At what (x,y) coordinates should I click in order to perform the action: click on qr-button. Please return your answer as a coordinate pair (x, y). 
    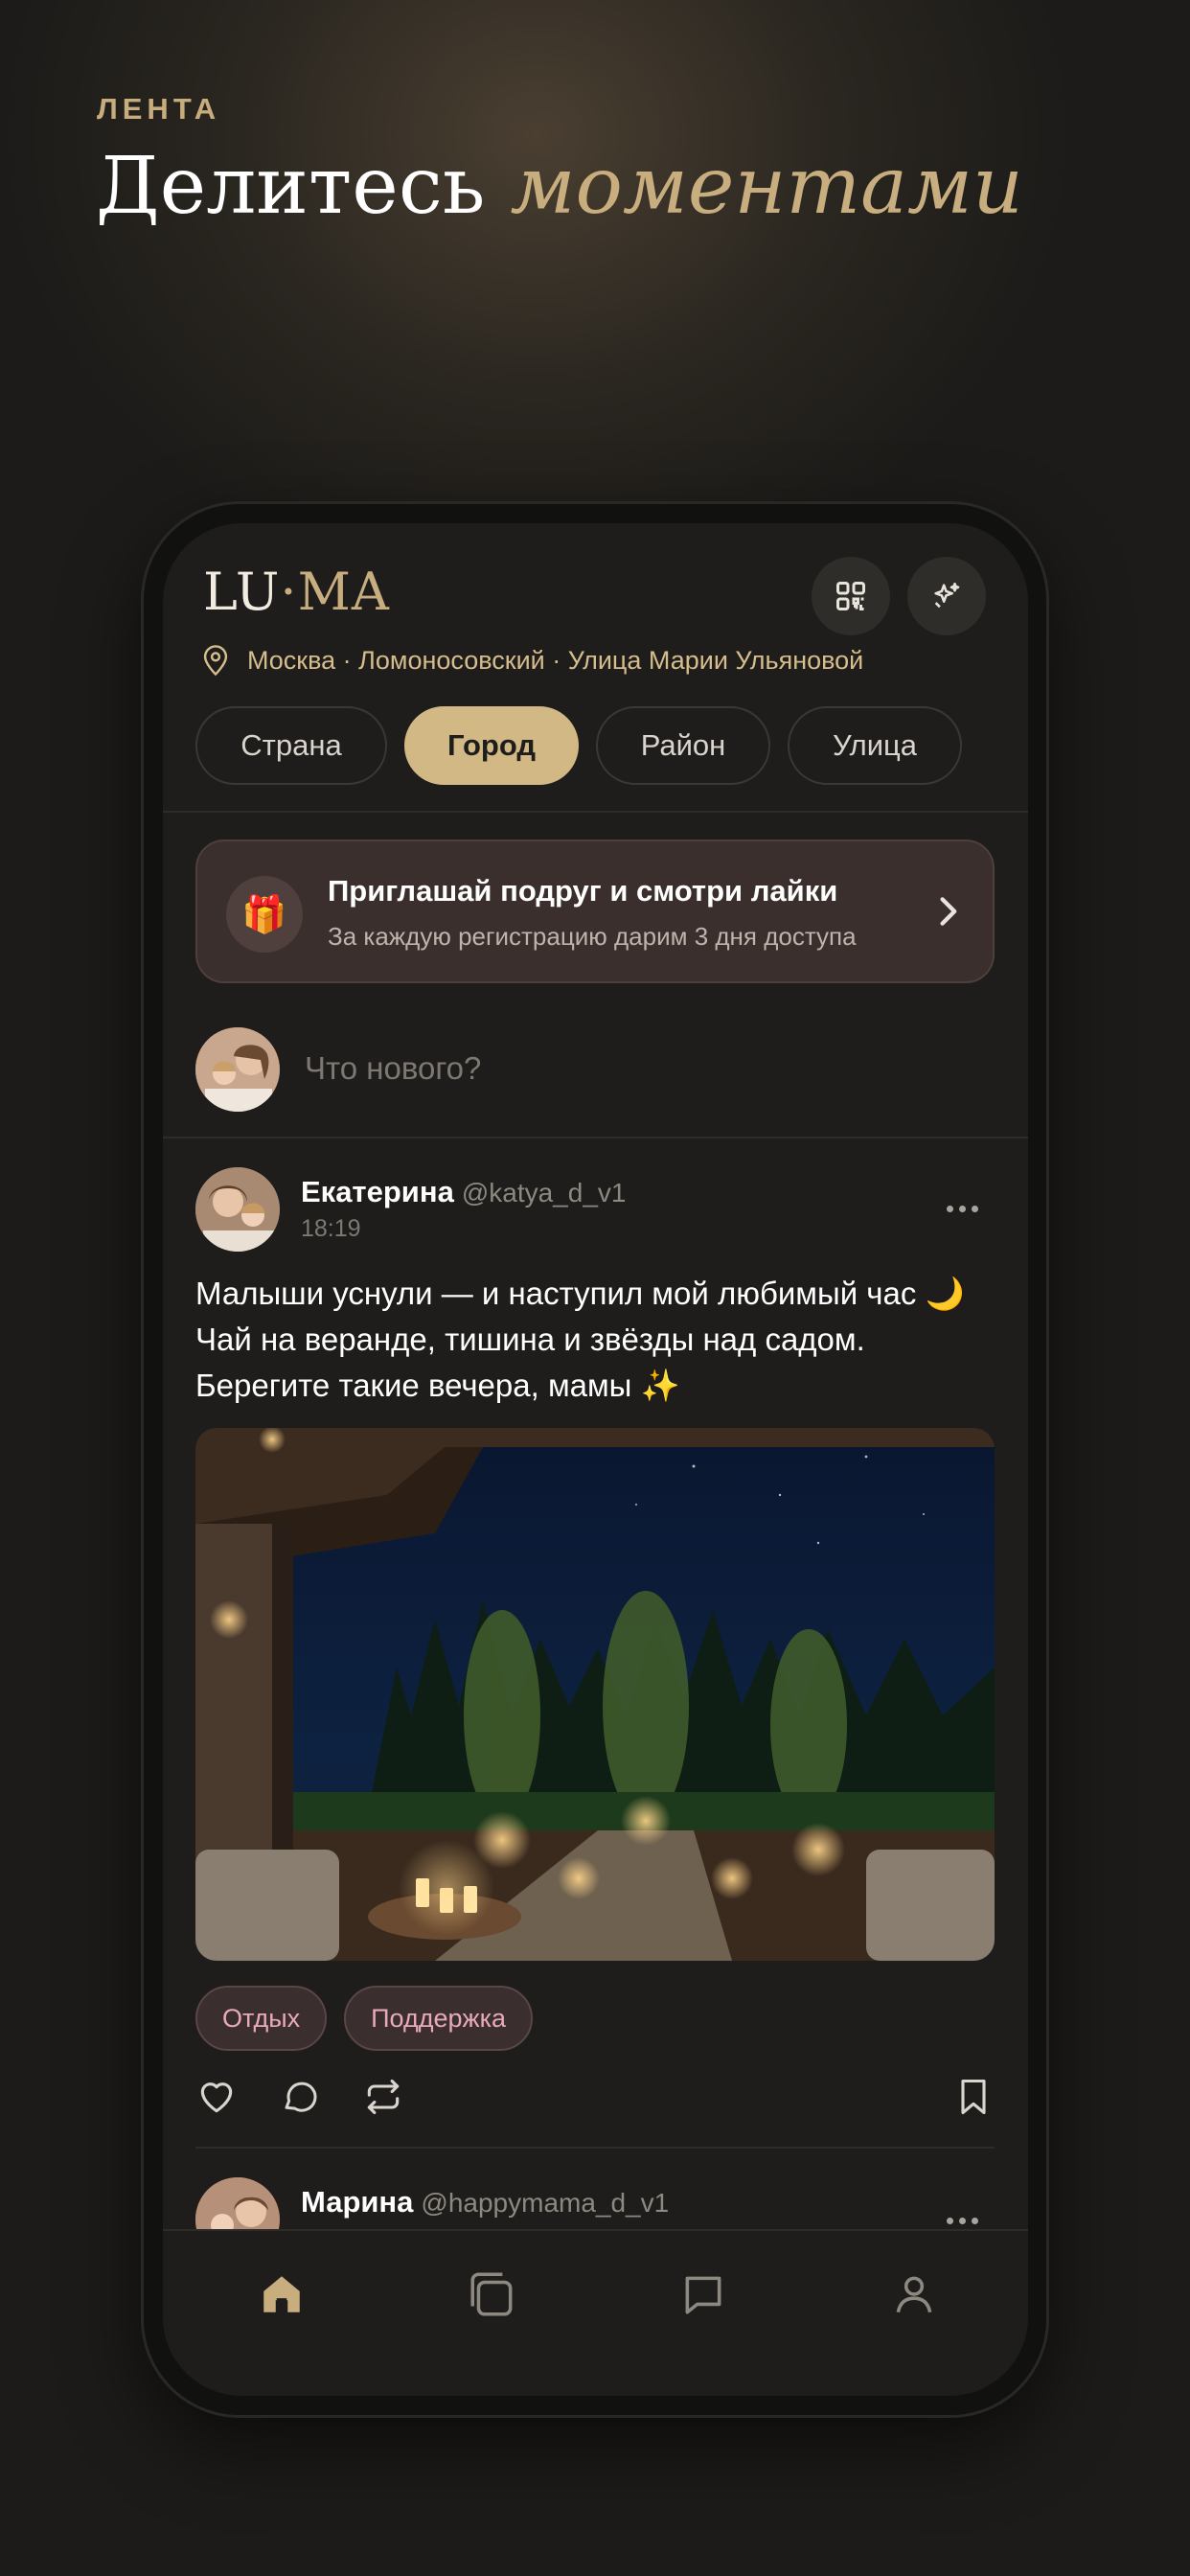
    Looking at the image, I should click on (851, 596).